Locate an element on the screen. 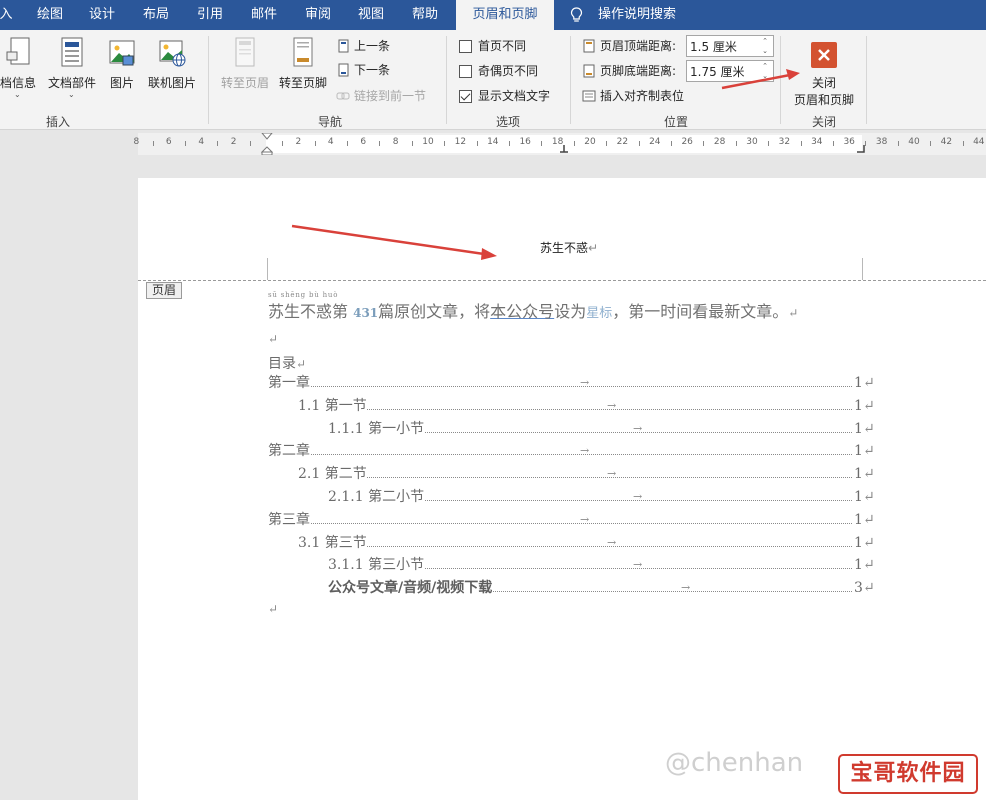 This screenshot has height=800, width=986. tab-view: 视图 is located at coordinates (371, 15).